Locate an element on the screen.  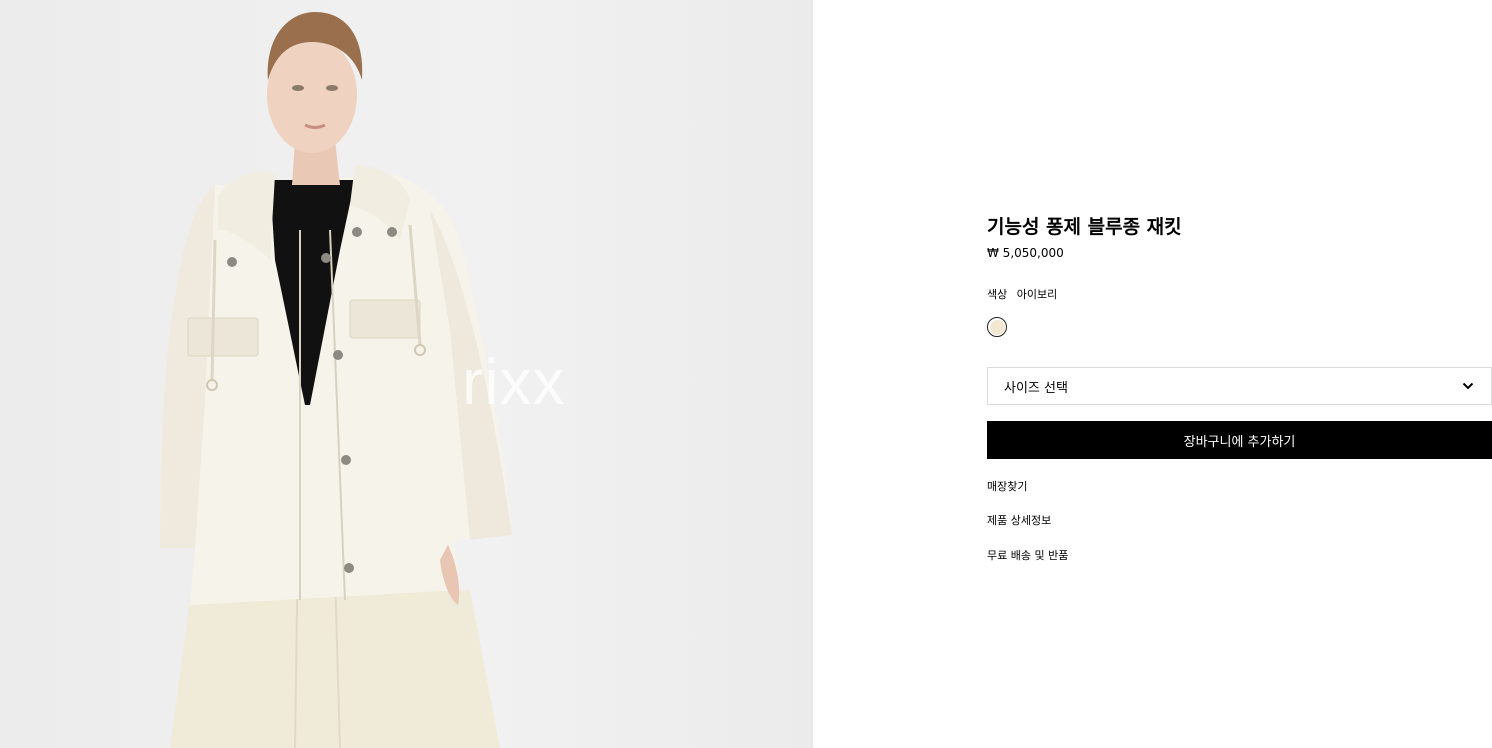
color-value: 아이보리 is located at coordinates (1037, 294).